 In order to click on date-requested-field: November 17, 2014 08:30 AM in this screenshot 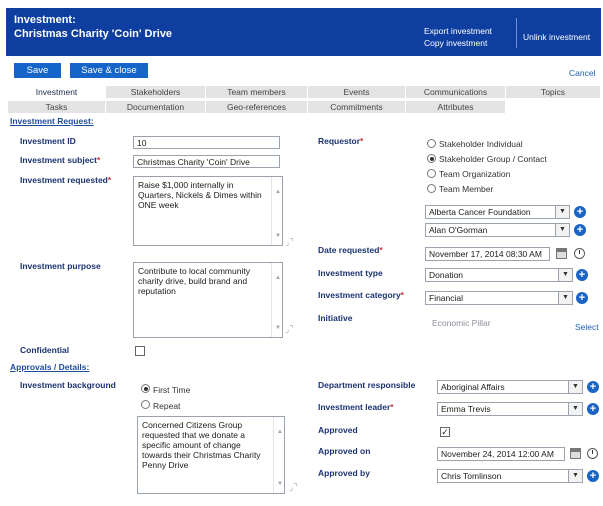, I will do `click(487, 254)`.